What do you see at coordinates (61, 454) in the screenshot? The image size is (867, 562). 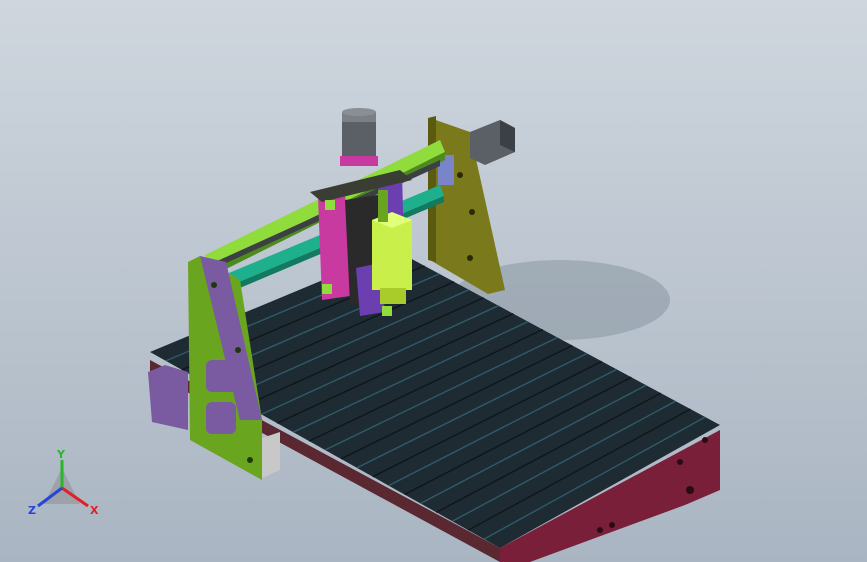 I see `y-axis-label: Y` at bounding box center [61, 454].